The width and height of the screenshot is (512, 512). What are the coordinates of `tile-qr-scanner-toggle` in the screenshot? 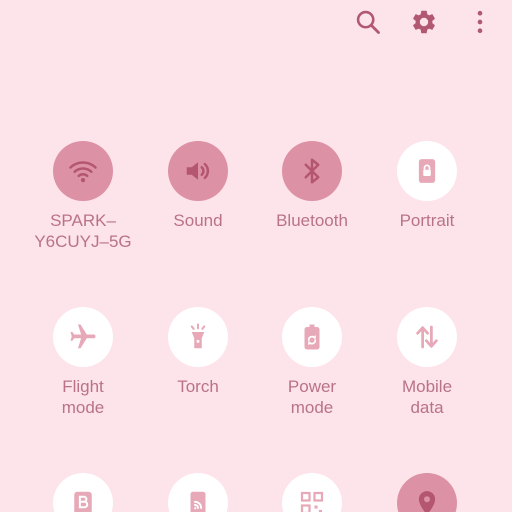 It's located at (312, 492).